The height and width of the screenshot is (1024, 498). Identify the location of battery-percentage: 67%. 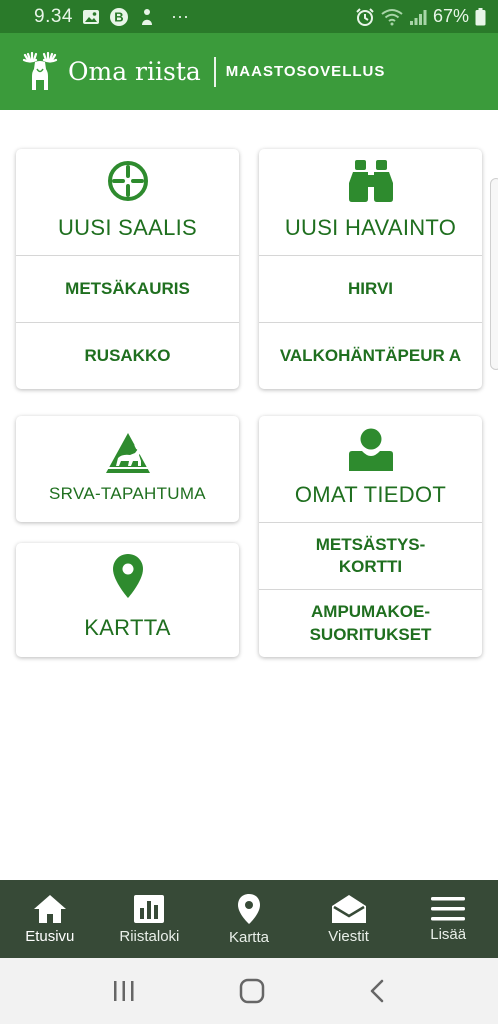
(450, 16).